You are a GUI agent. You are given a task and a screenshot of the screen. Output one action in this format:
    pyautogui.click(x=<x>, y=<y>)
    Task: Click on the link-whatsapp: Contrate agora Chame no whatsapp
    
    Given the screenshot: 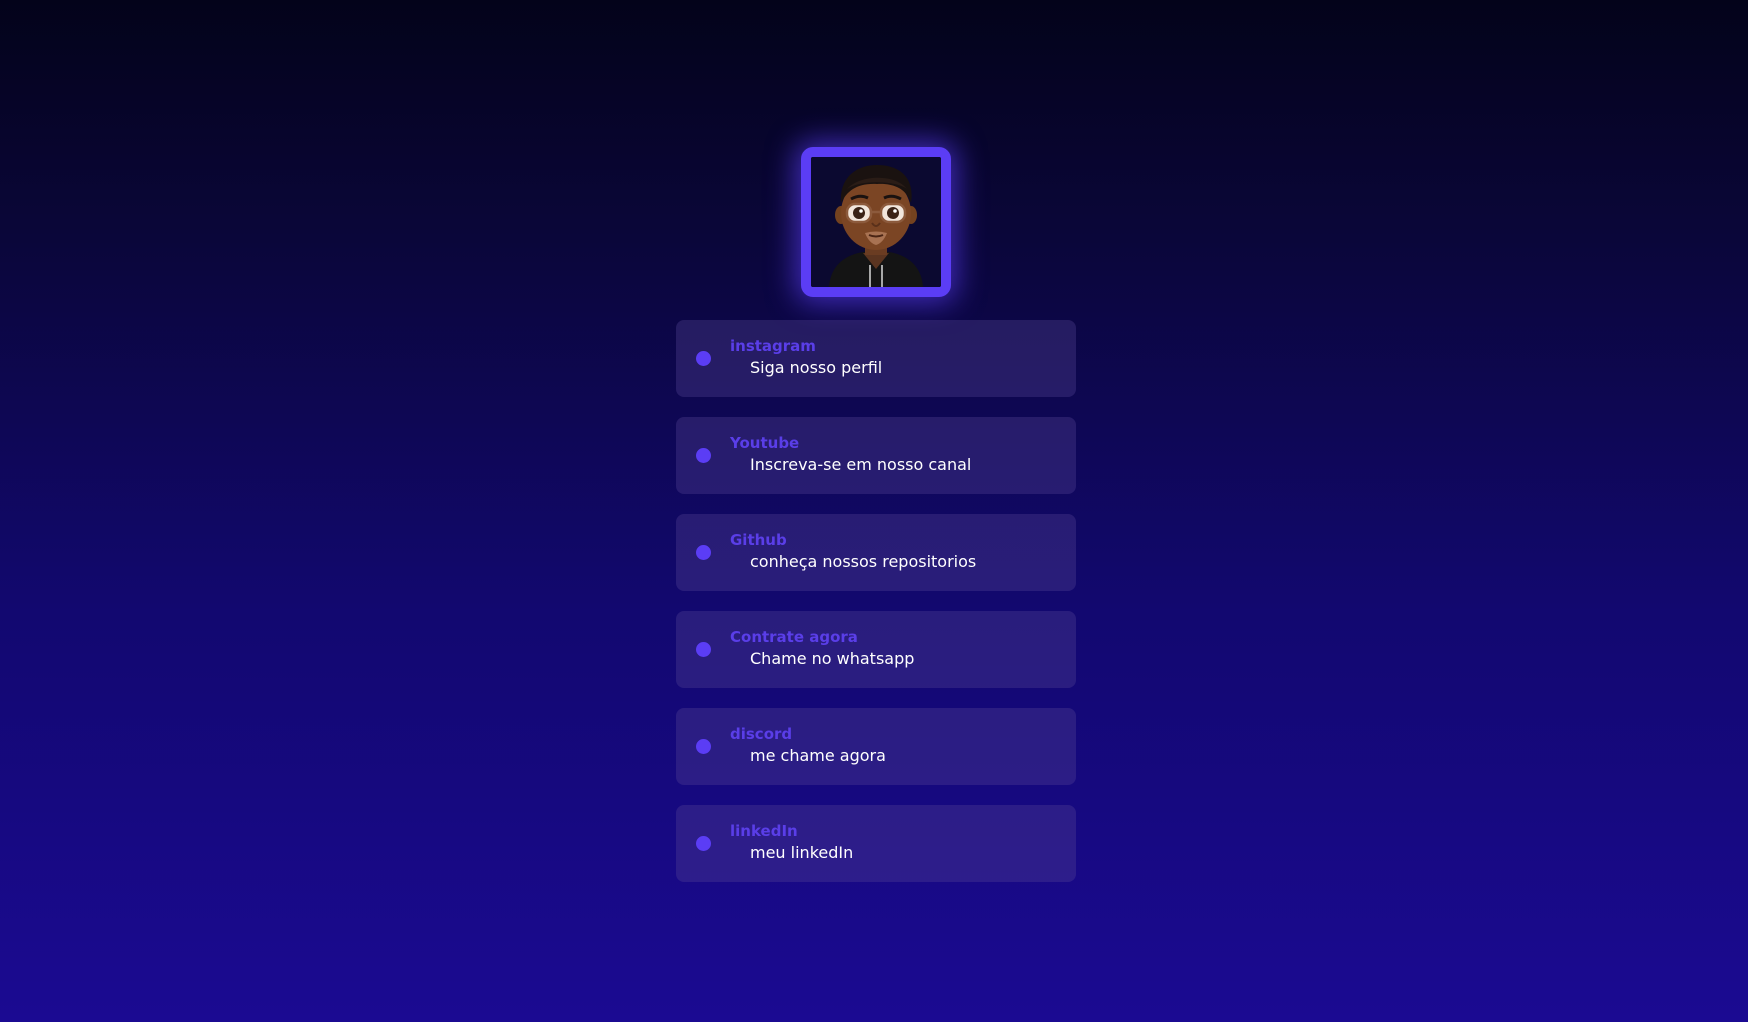 What is the action you would take?
    pyautogui.click(x=876, y=649)
    